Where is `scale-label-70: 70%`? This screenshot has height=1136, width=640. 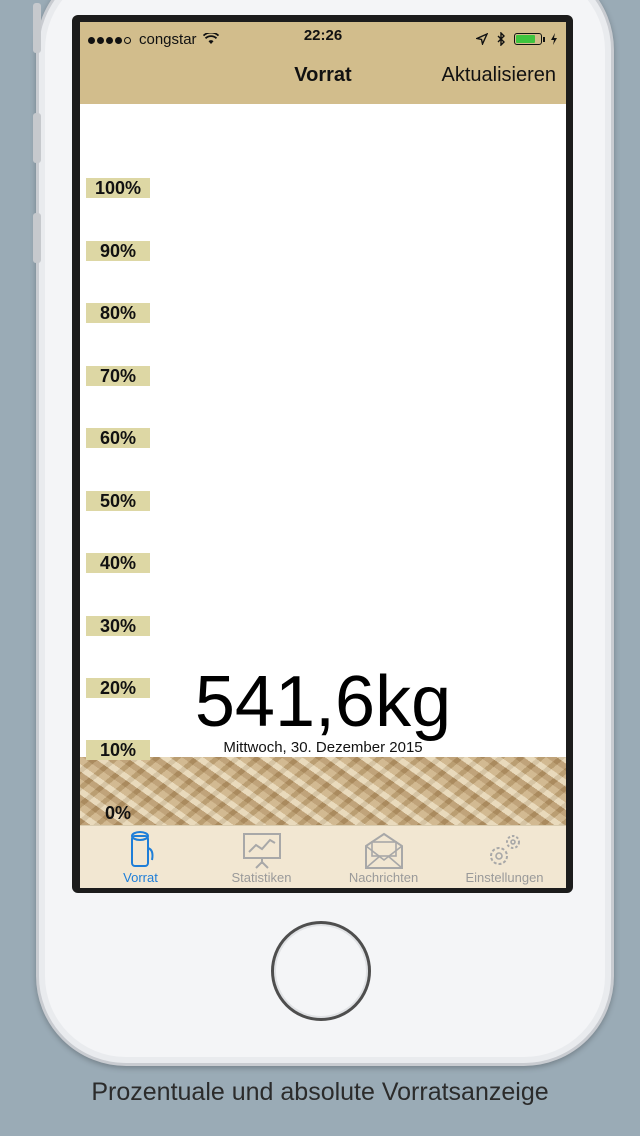
scale-label-70: 70% is located at coordinates (118, 376).